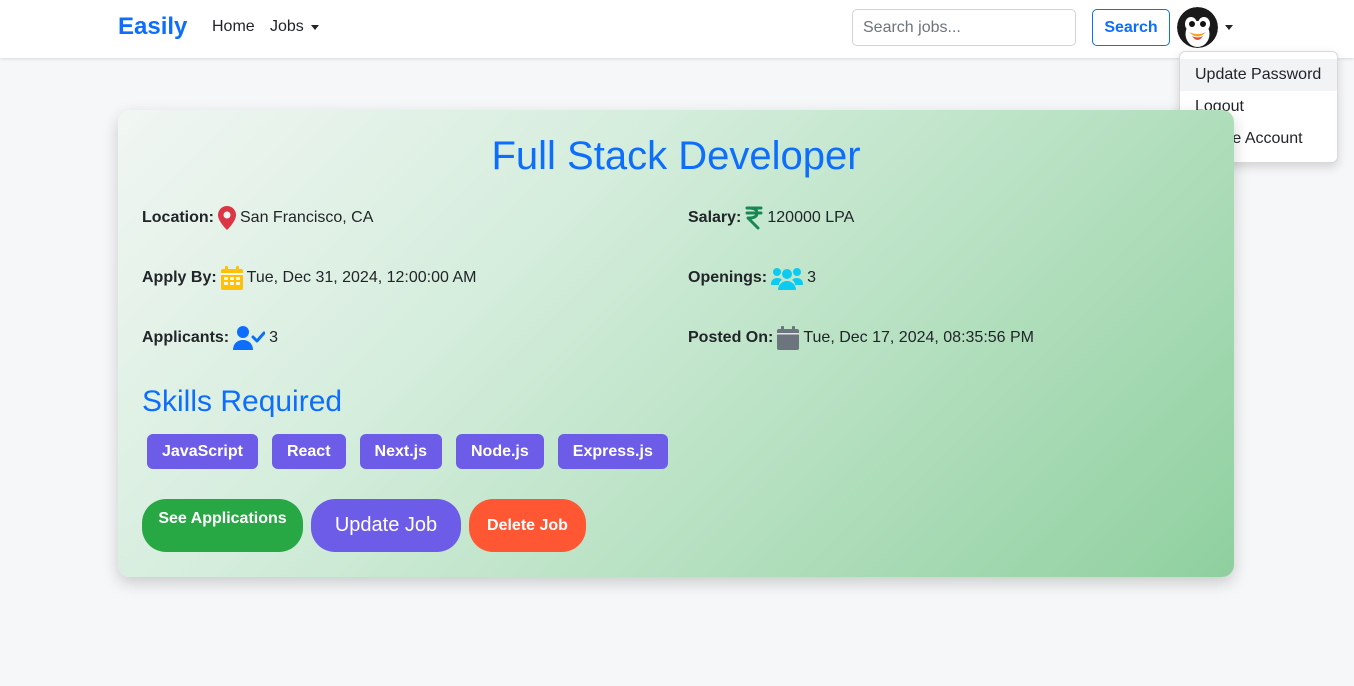 The image size is (1354, 686). What do you see at coordinates (227, 218) in the screenshot?
I see `map-pin-icon` at bounding box center [227, 218].